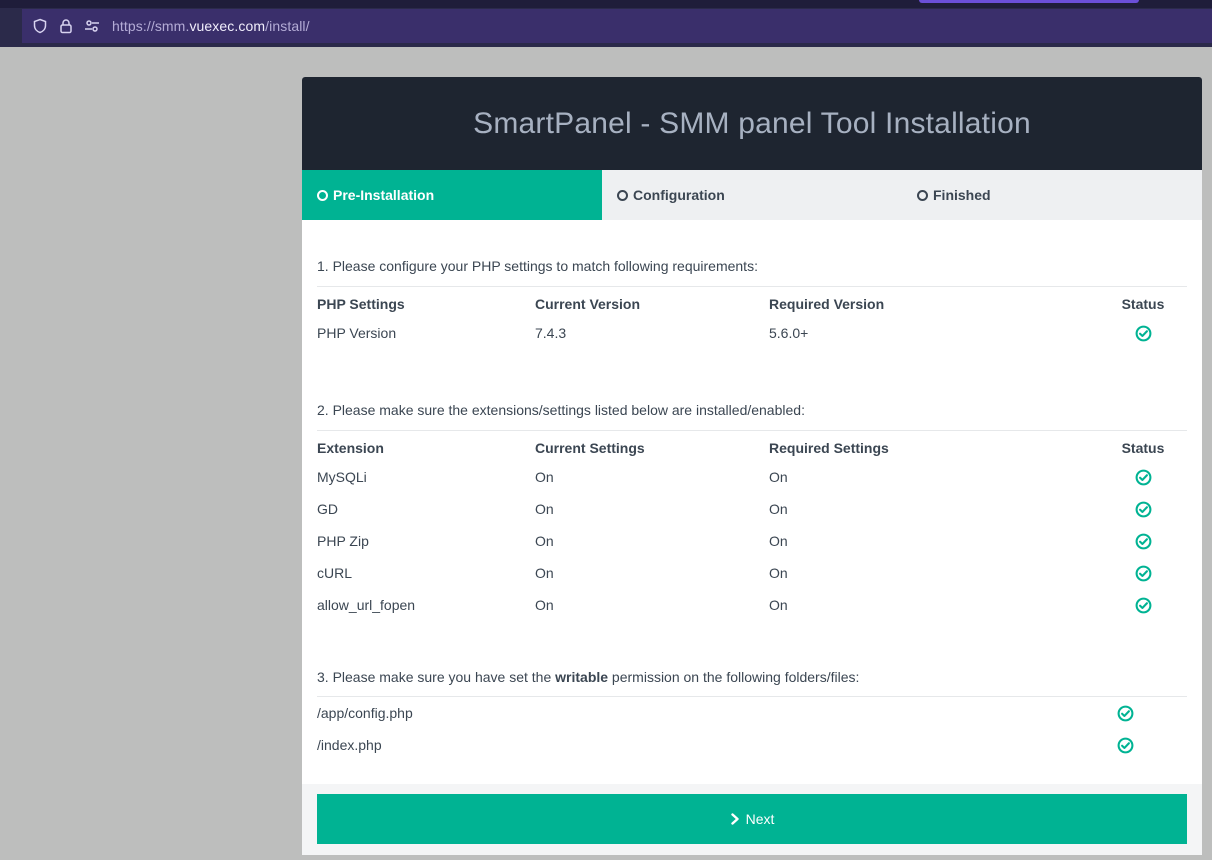 This screenshot has width=1212, height=860. What do you see at coordinates (734, 819) in the screenshot?
I see `chevron-right-icon` at bounding box center [734, 819].